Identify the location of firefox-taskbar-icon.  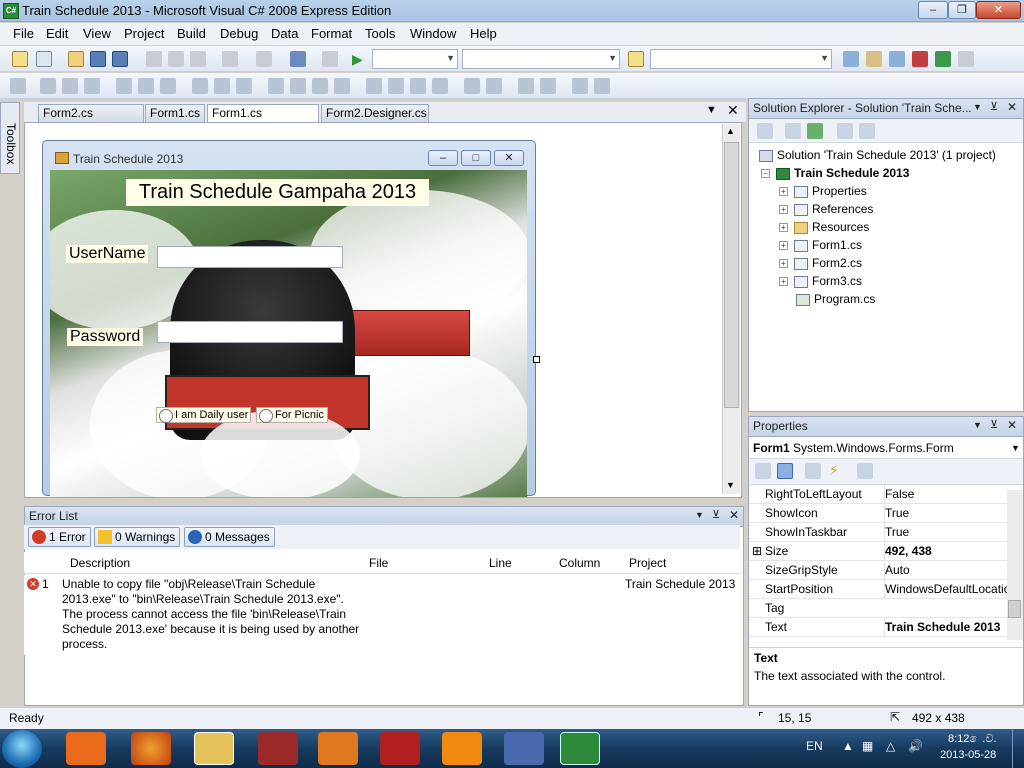
(151, 748).